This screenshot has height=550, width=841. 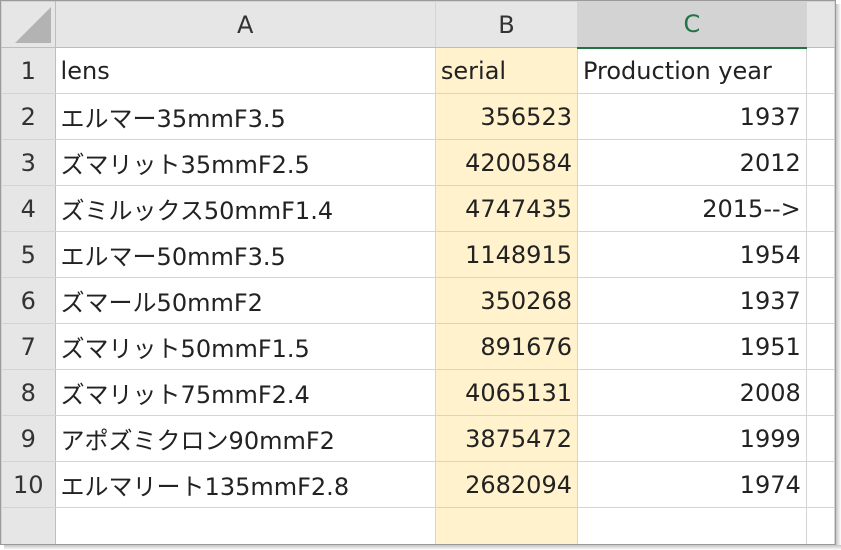 I want to click on column-header-b: B, so click(x=506, y=24).